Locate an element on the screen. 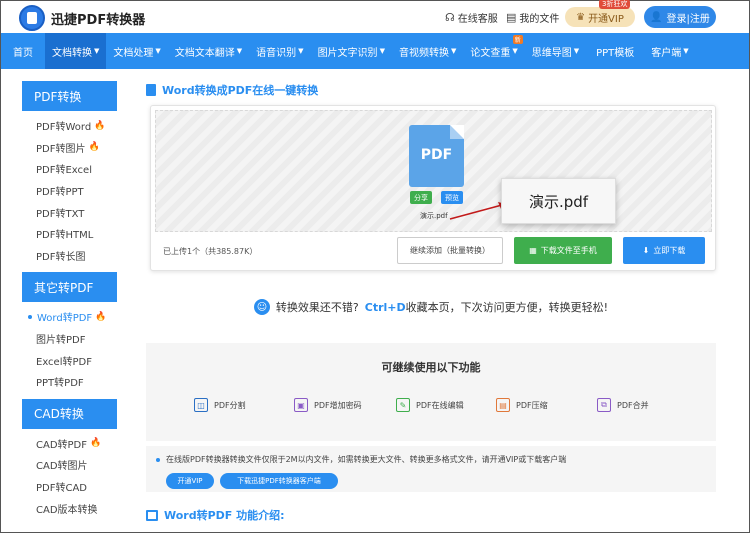 Image resolution: width=750 pixels, height=533 pixels. sidebar-section-cad-convert: CAD转换 is located at coordinates (69, 413).